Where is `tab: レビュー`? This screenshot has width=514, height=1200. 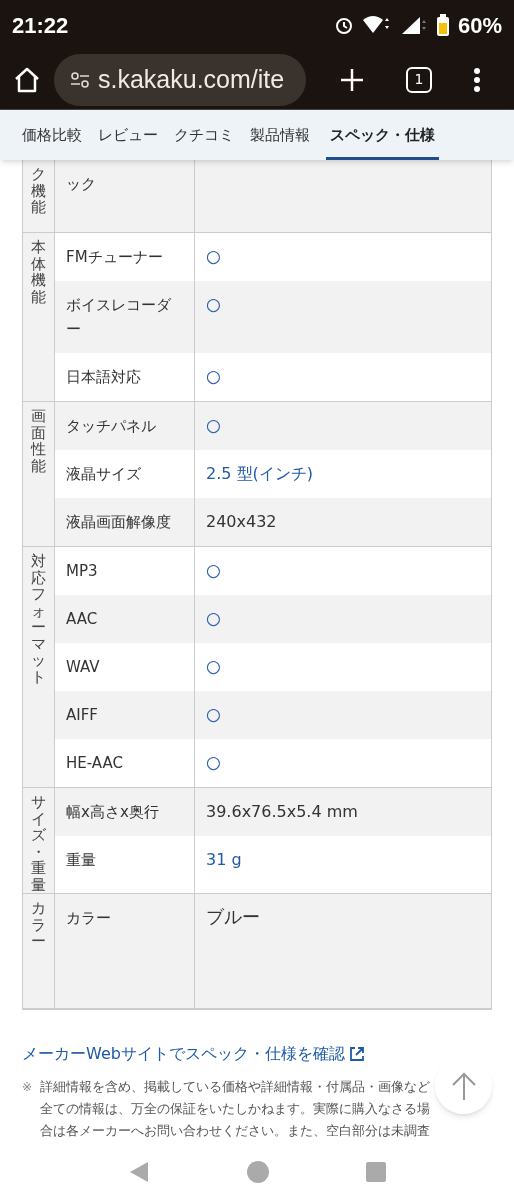
tab: レビュー is located at coordinates (128, 135).